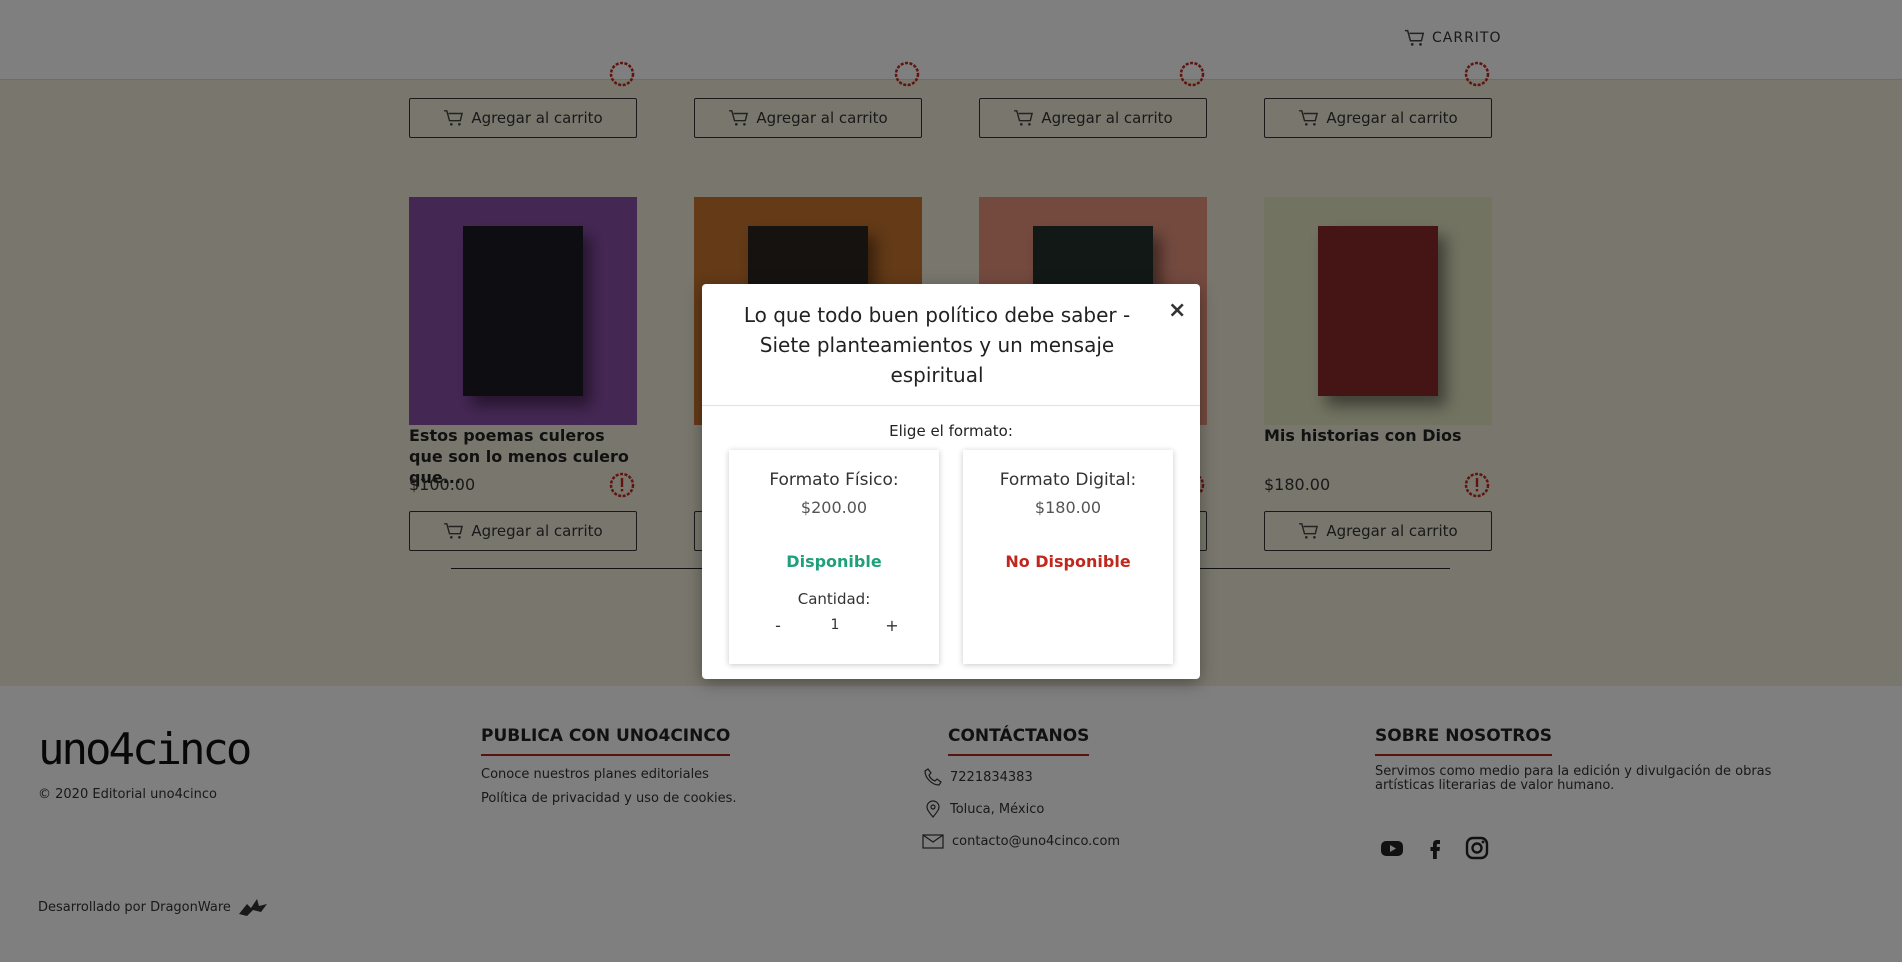 This screenshot has height=962, width=1902. I want to click on quantity-input, so click(835, 625).